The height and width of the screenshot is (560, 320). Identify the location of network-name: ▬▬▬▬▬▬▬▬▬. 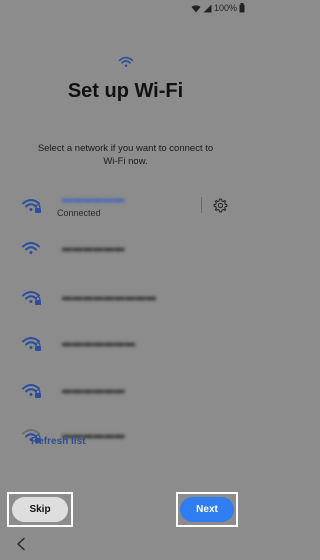
(109, 297).